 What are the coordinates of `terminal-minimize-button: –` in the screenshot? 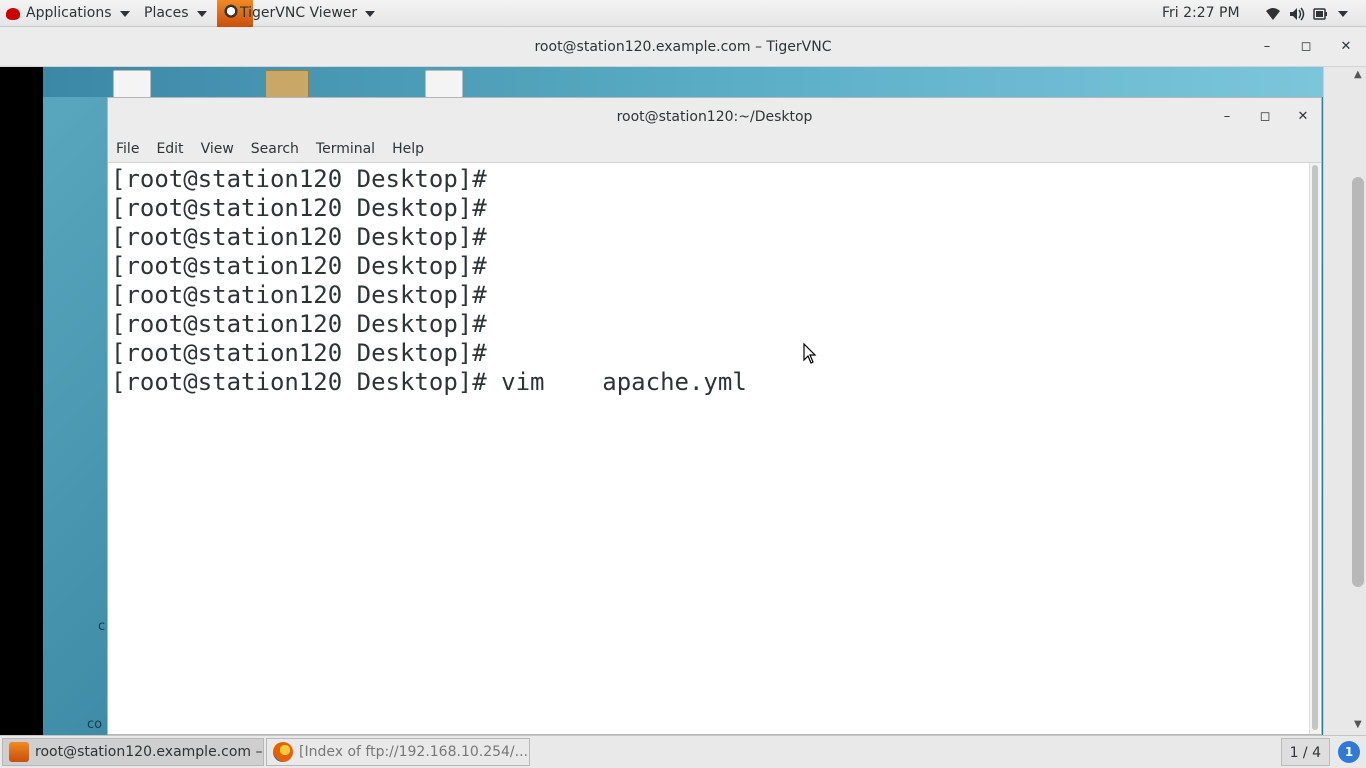 It's located at (1227, 117).